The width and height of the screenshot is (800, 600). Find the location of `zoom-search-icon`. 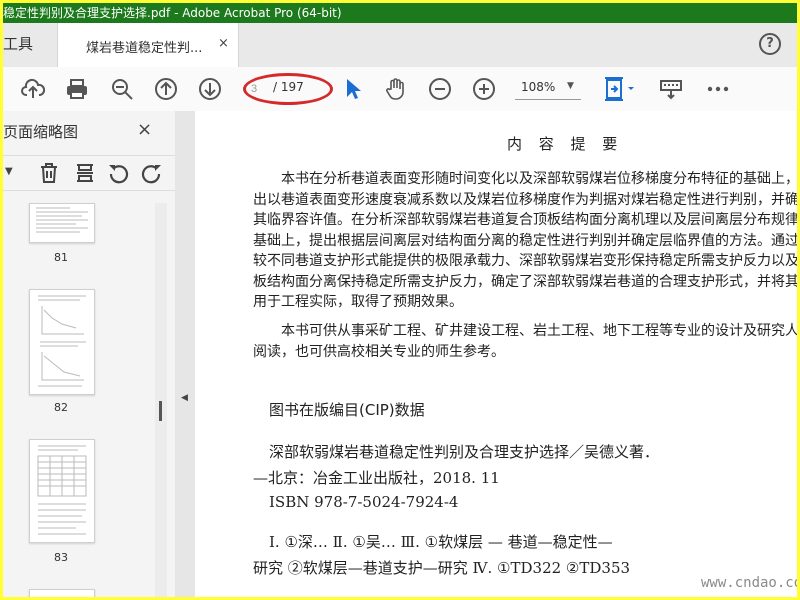

zoom-search-icon is located at coordinates (122, 89).